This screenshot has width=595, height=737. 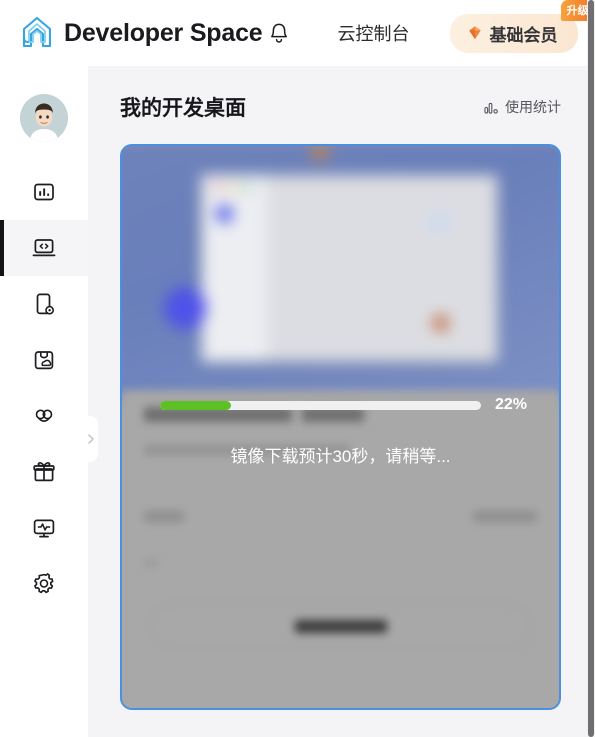 What do you see at coordinates (533, 107) in the screenshot?
I see `usage-statistics-label: 使用统计` at bounding box center [533, 107].